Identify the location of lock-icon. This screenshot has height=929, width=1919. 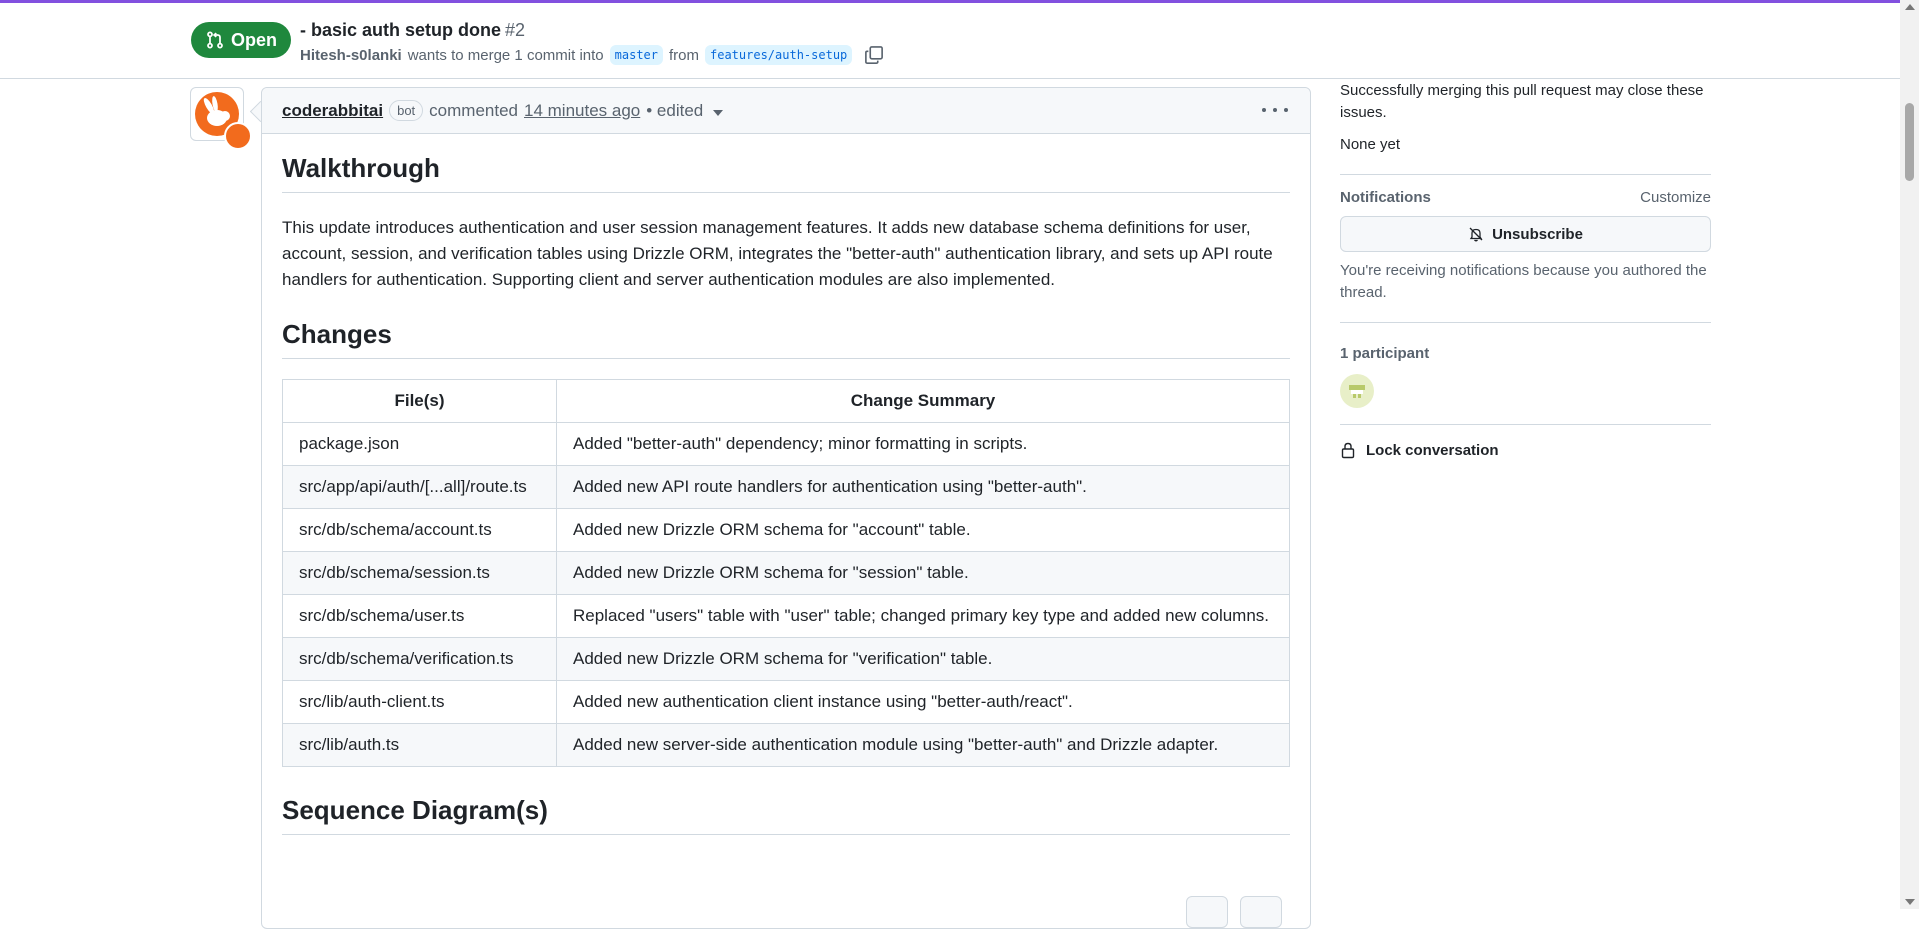
(1348, 450).